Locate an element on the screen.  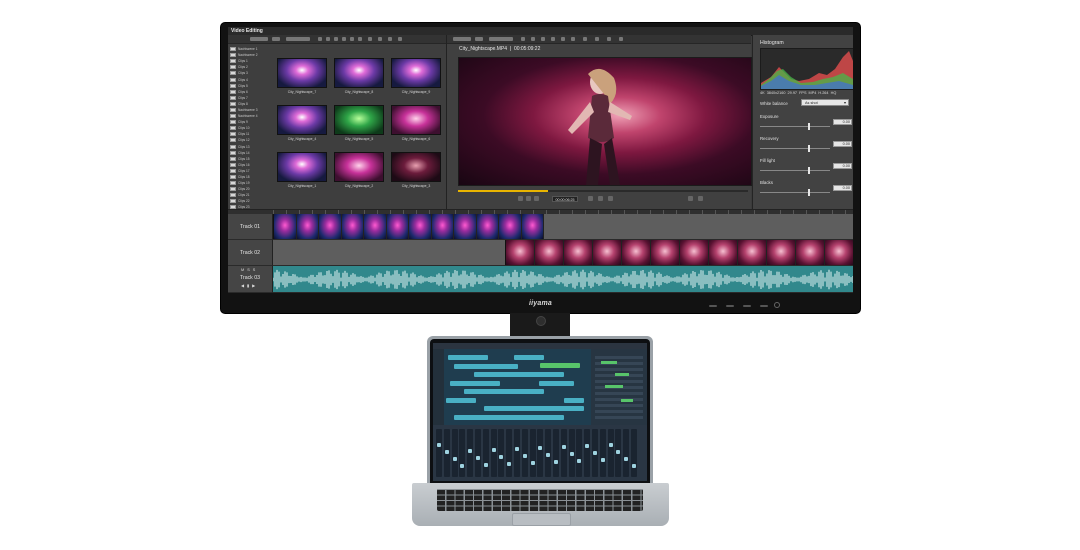
next-frame-button is located at coordinates (536, 198).